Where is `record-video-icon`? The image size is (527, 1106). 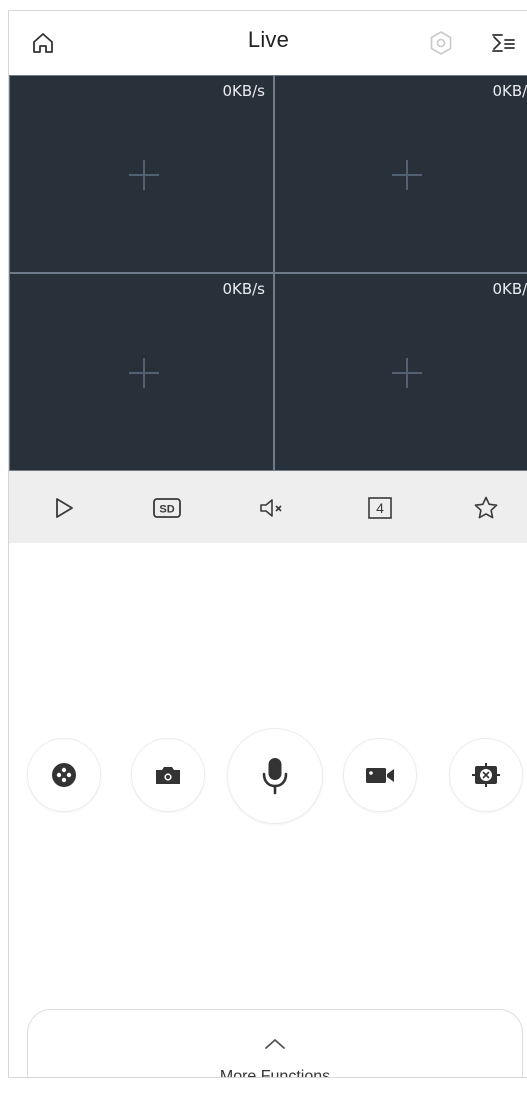
record-video-icon is located at coordinates (380, 775).